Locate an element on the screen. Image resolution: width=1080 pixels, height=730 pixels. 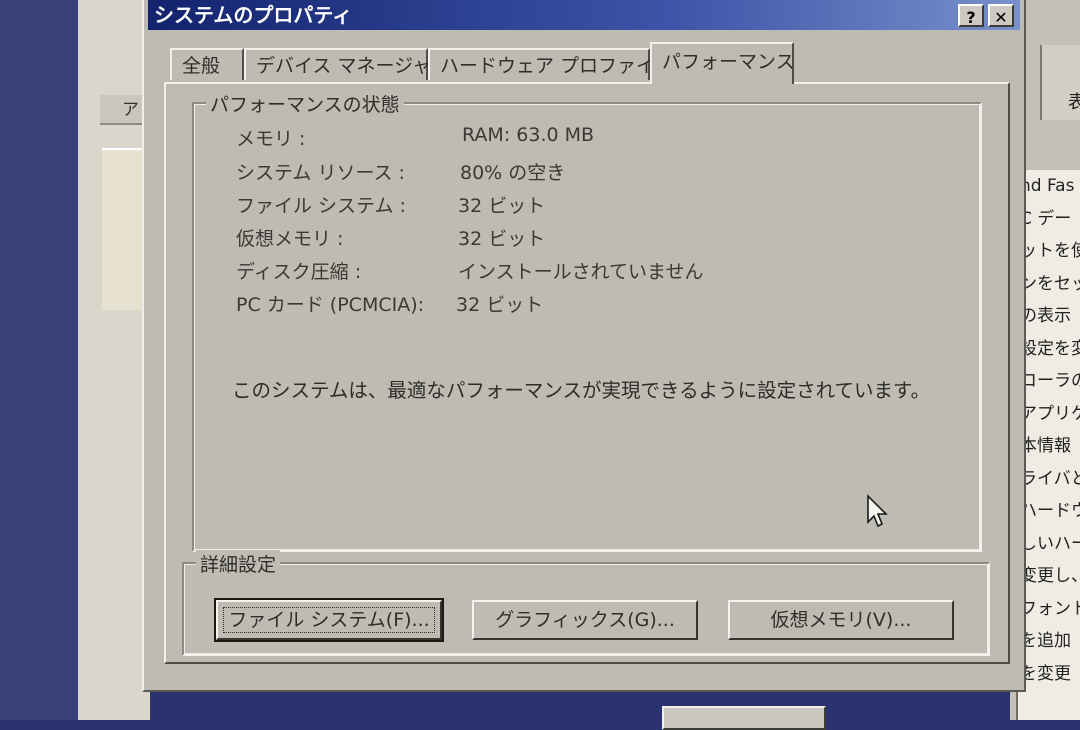
advanced-settings-title: 詳細設定 is located at coordinates (238, 563).